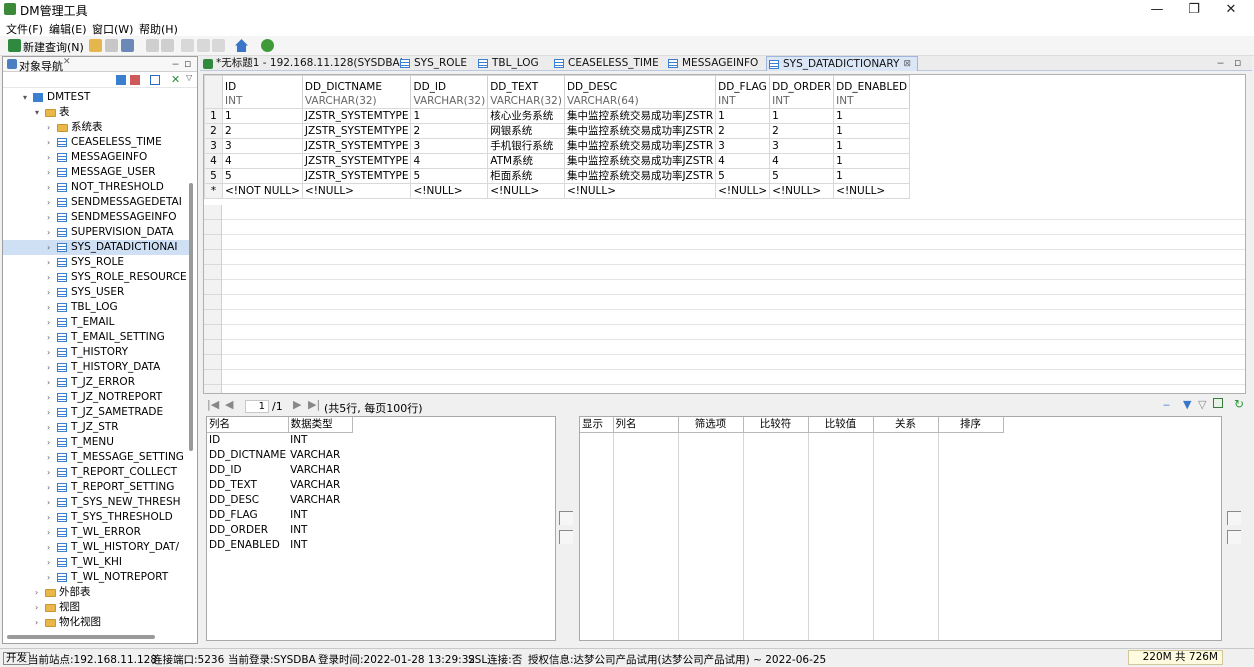 This screenshot has height=667, width=1254. What do you see at coordinates (96, 397) in the screenshot?
I see `tree-item: › T_JZ_NOTREPORT` at bounding box center [96, 397].